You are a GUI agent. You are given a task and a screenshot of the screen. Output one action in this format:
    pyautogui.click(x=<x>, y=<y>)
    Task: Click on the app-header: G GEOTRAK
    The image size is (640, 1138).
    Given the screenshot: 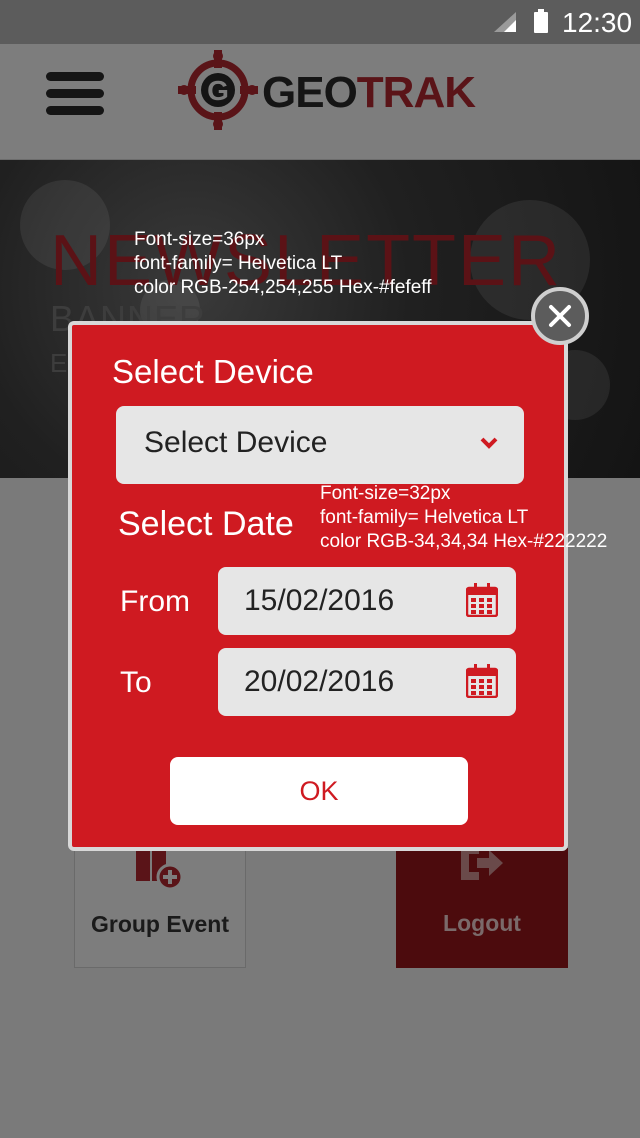 What is the action you would take?
    pyautogui.click(x=320, y=102)
    